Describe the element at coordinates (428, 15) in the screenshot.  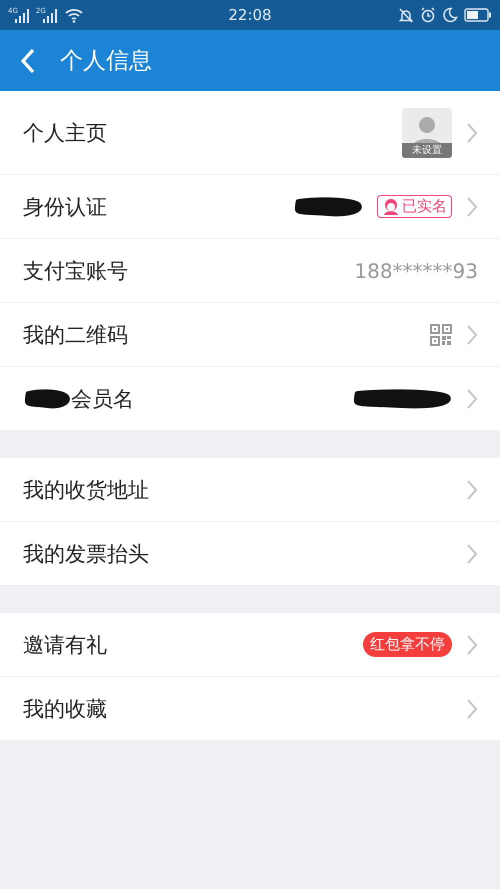
I see `alarm-clock-icon` at that location.